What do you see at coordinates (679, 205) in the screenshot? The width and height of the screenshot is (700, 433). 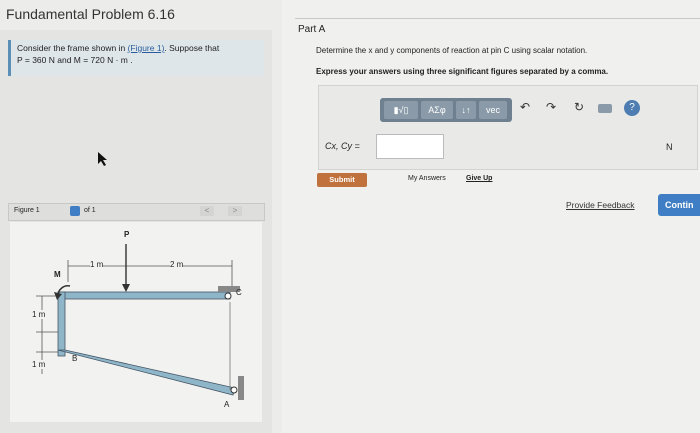 I see `continue-button: Contin` at bounding box center [679, 205].